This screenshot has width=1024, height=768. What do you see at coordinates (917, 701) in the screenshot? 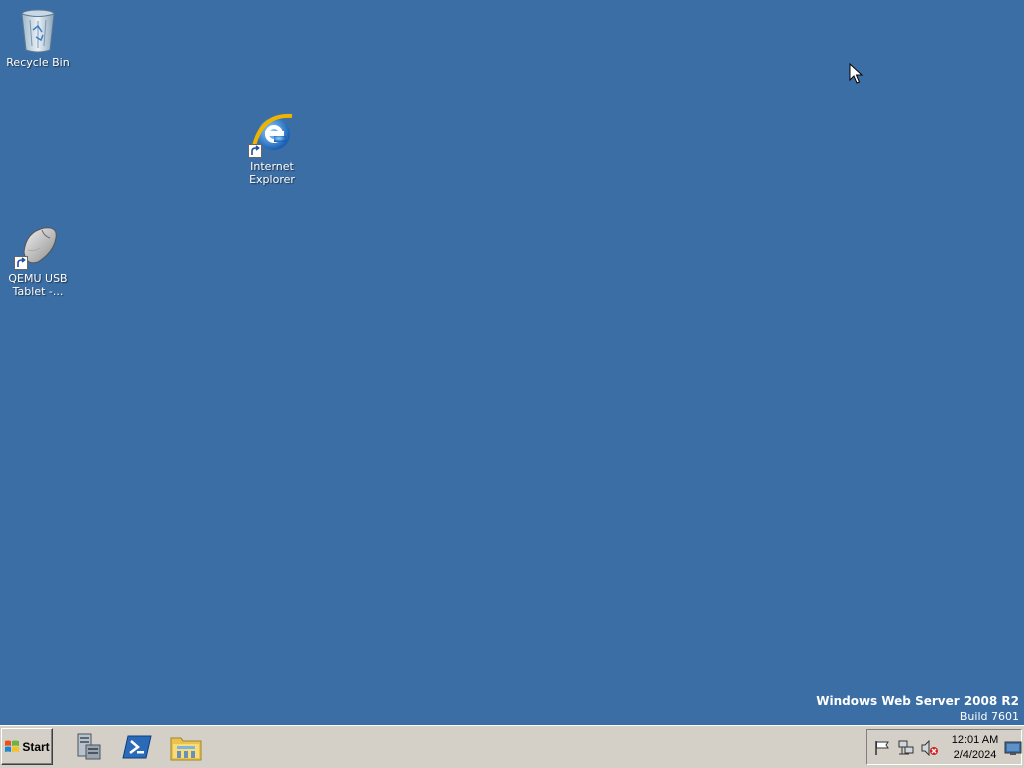
I see `os-edition-text: Windows Web Server 2008 R2` at bounding box center [917, 701].